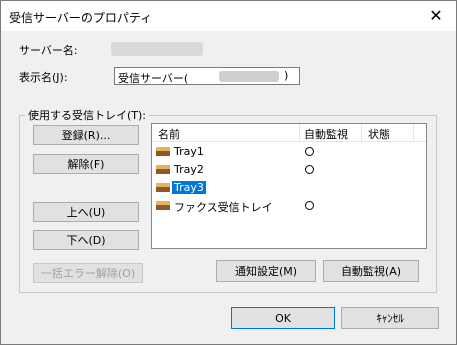 The height and width of the screenshot is (345, 457). Describe the element at coordinates (289, 152) in the screenshot. I see `list-item: Tray1` at that location.